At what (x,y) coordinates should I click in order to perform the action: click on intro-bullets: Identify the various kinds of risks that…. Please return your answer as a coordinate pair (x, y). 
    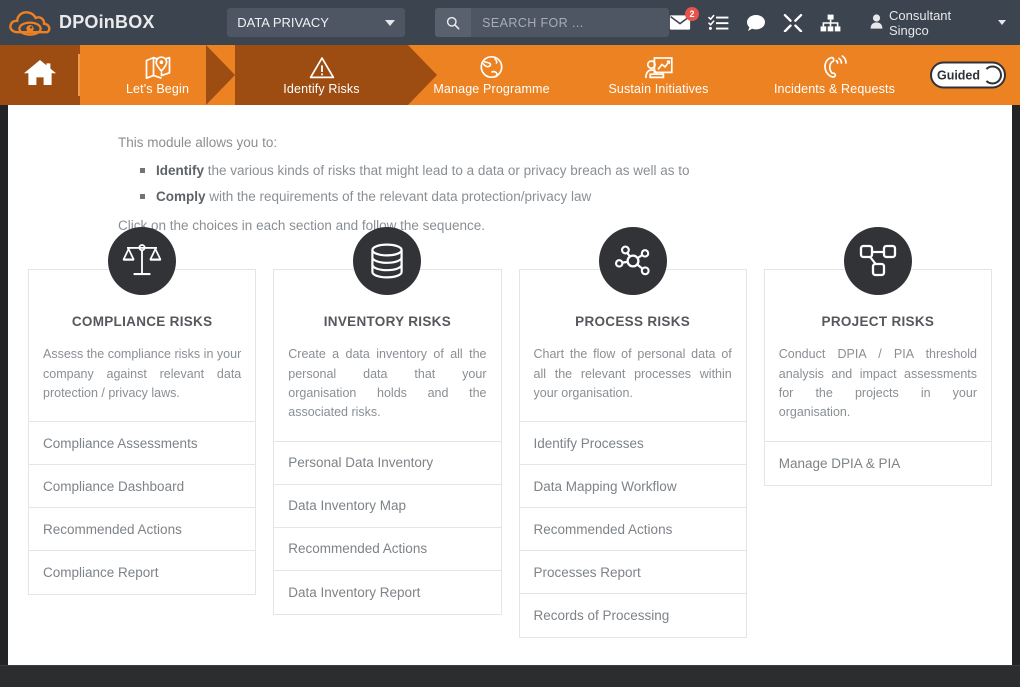
    Looking at the image, I should click on (569, 183).